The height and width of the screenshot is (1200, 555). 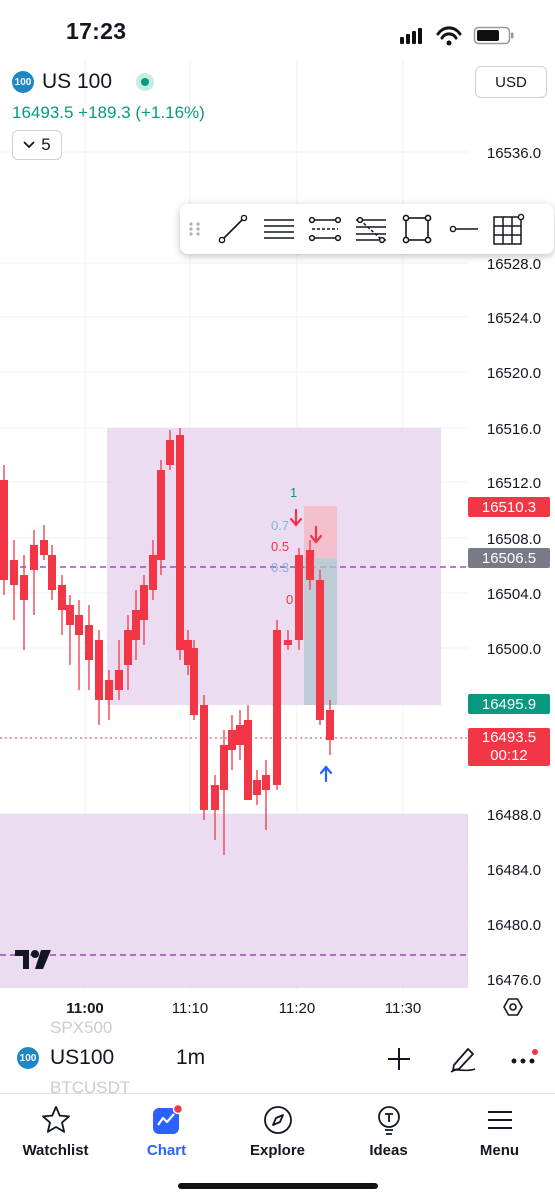 I want to click on star-icon, so click(x=55, y=1119).